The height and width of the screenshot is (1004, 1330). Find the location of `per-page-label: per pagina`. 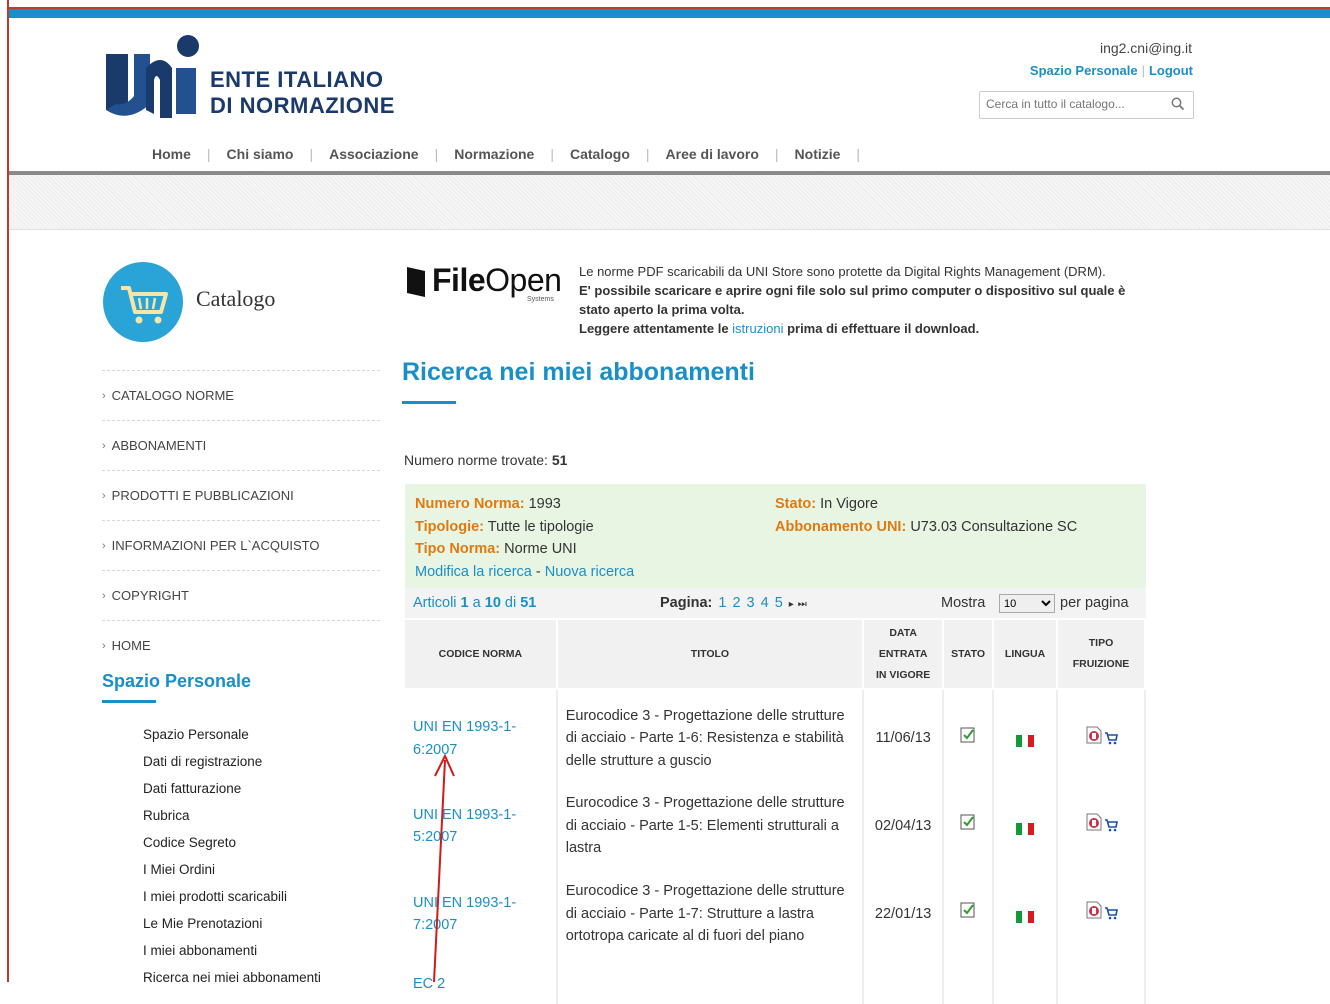

per-page-label: per pagina is located at coordinates (1094, 603).